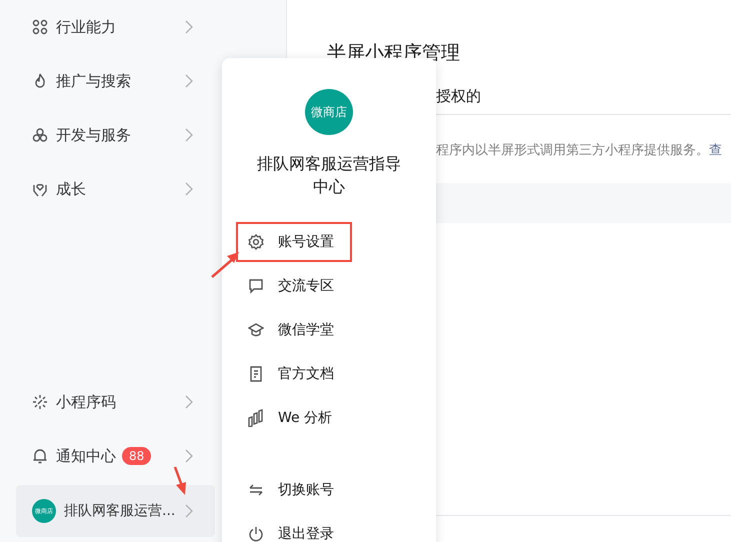 The width and height of the screenshot is (731, 542). I want to click on menu-item: 交流专区, so click(329, 286).